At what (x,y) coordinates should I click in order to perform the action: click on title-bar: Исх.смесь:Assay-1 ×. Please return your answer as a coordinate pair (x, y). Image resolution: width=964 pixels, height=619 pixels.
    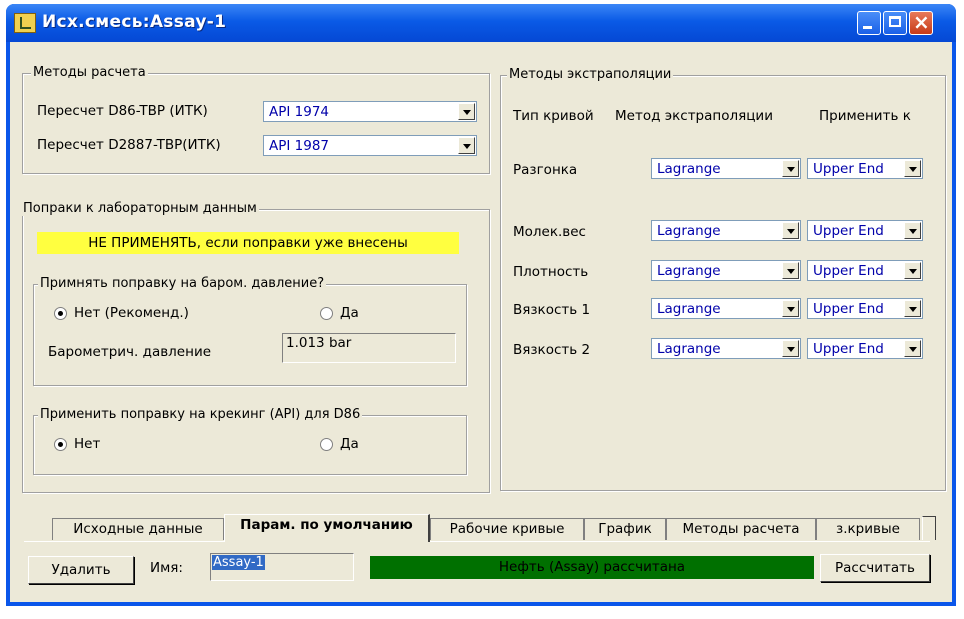
    Looking at the image, I should click on (481, 23).